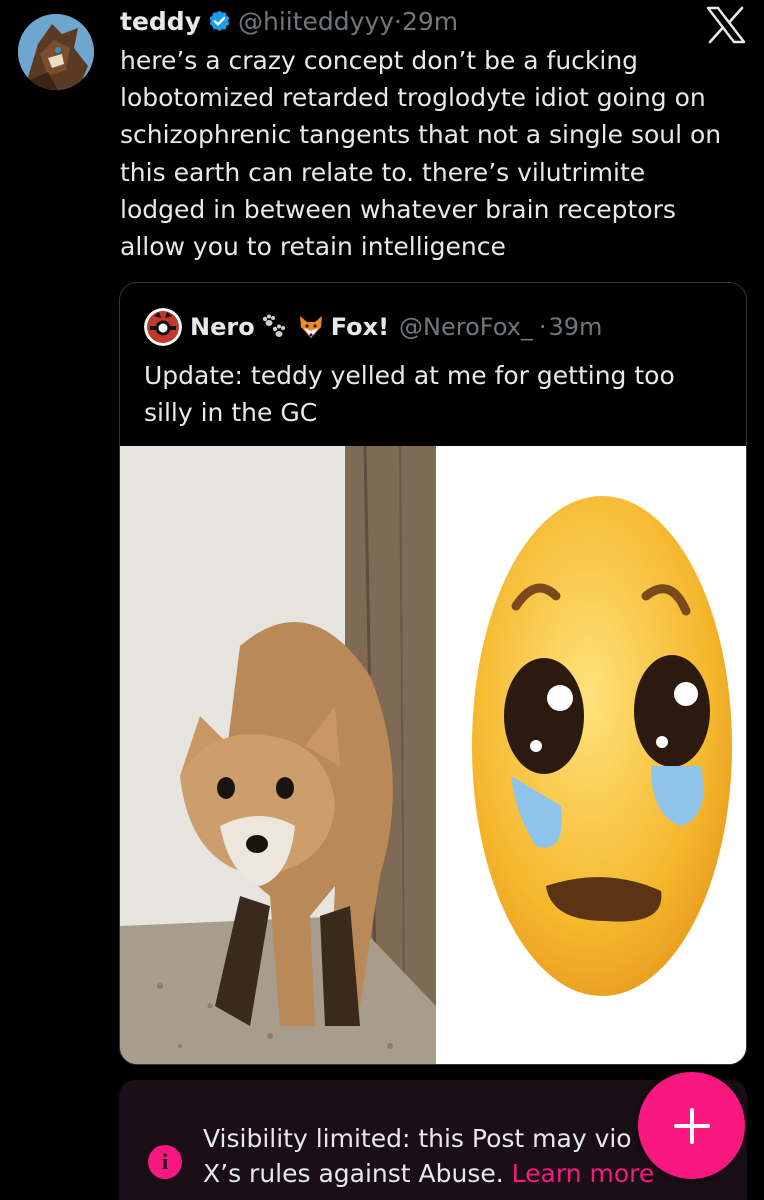  Describe the element at coordinates (583, 1173) in the screenshot. I see `learn-more-link: Learn more` at that location.